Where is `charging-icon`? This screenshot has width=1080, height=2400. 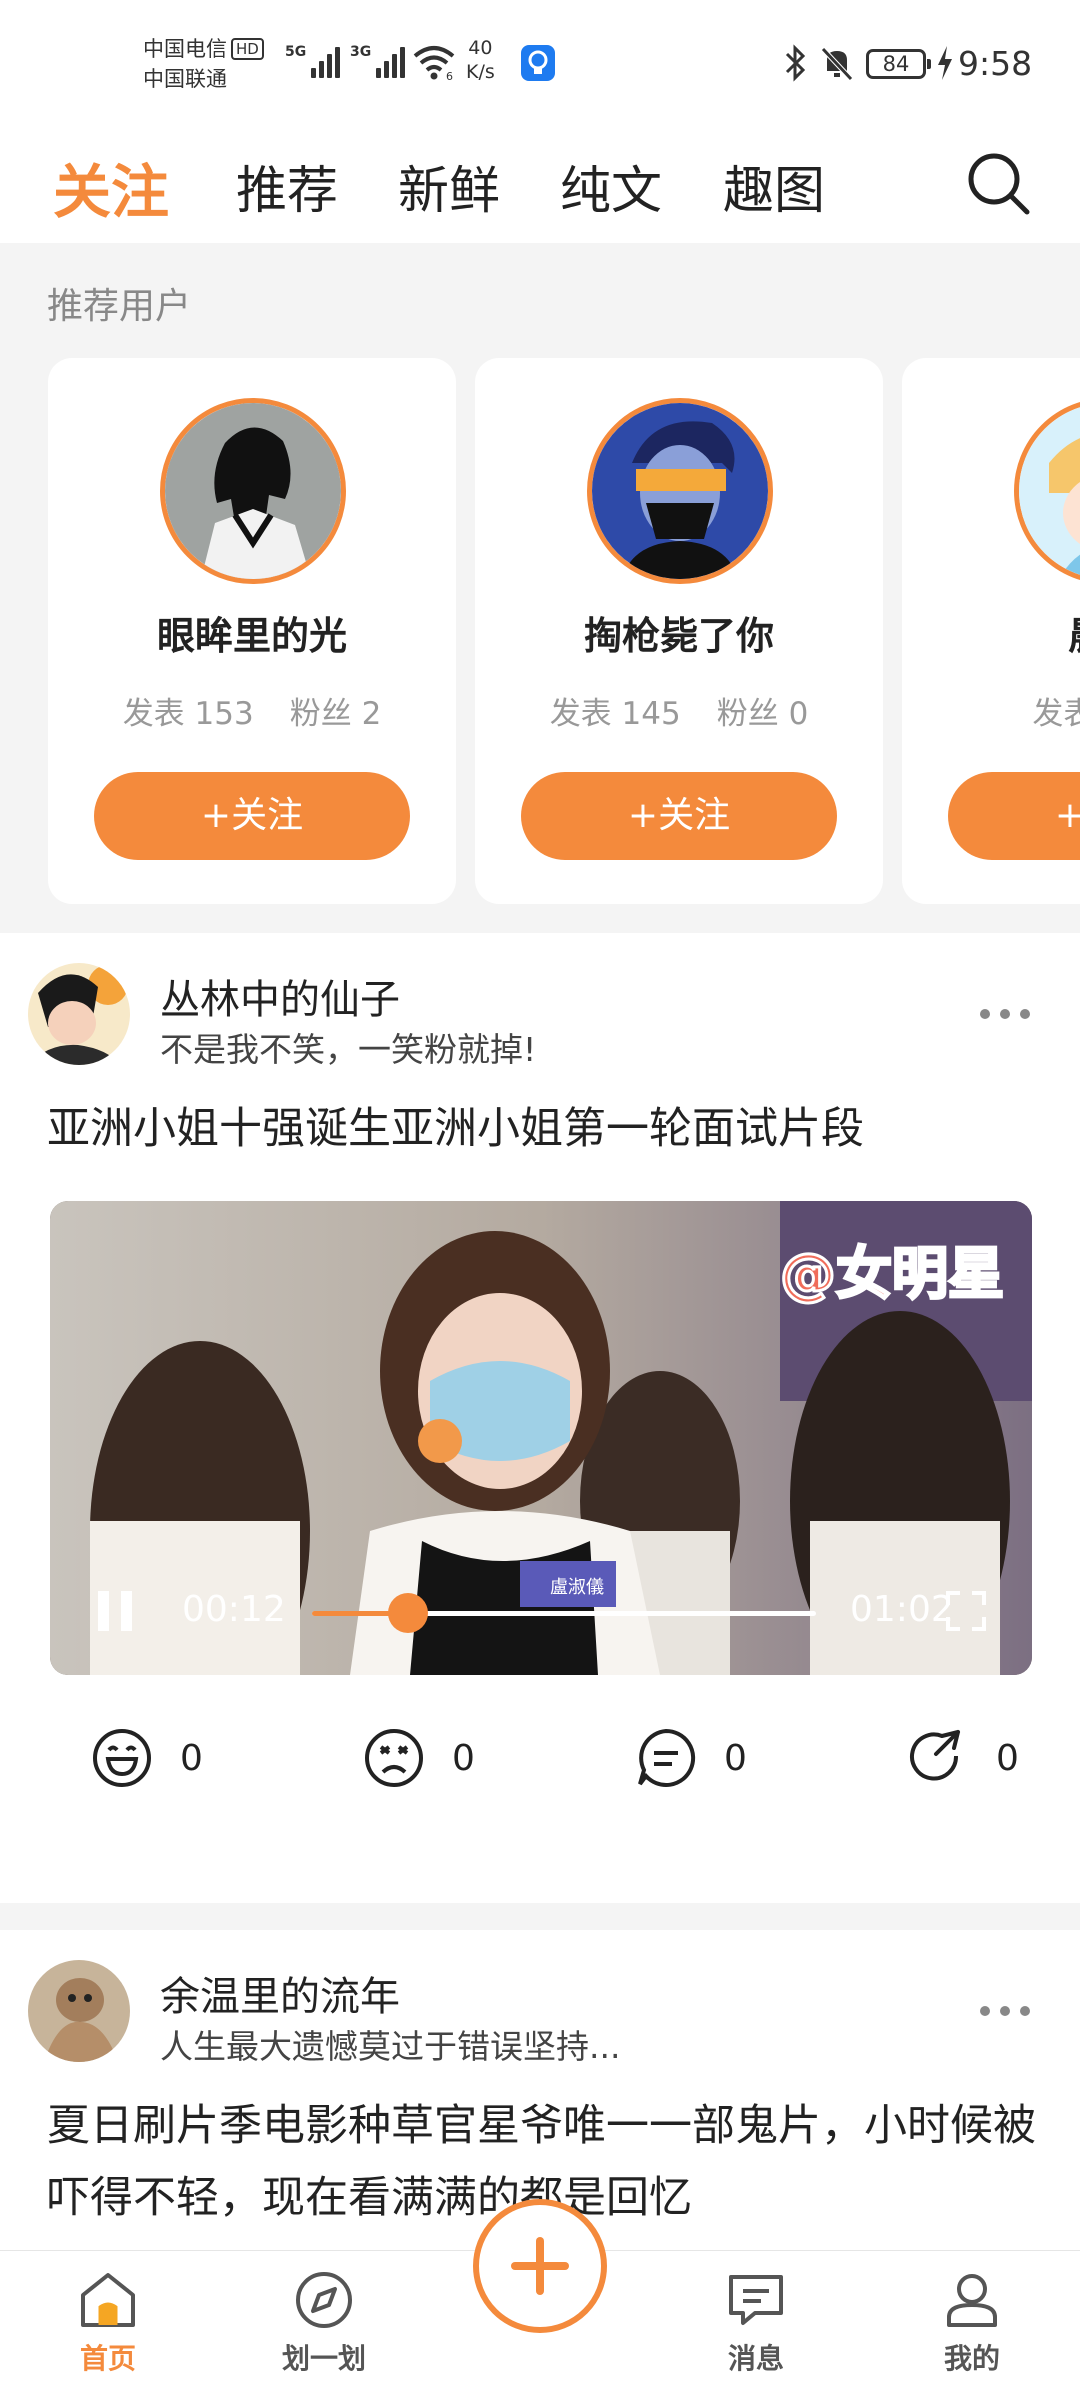
charging-icon is located at coordinates (945, 63).